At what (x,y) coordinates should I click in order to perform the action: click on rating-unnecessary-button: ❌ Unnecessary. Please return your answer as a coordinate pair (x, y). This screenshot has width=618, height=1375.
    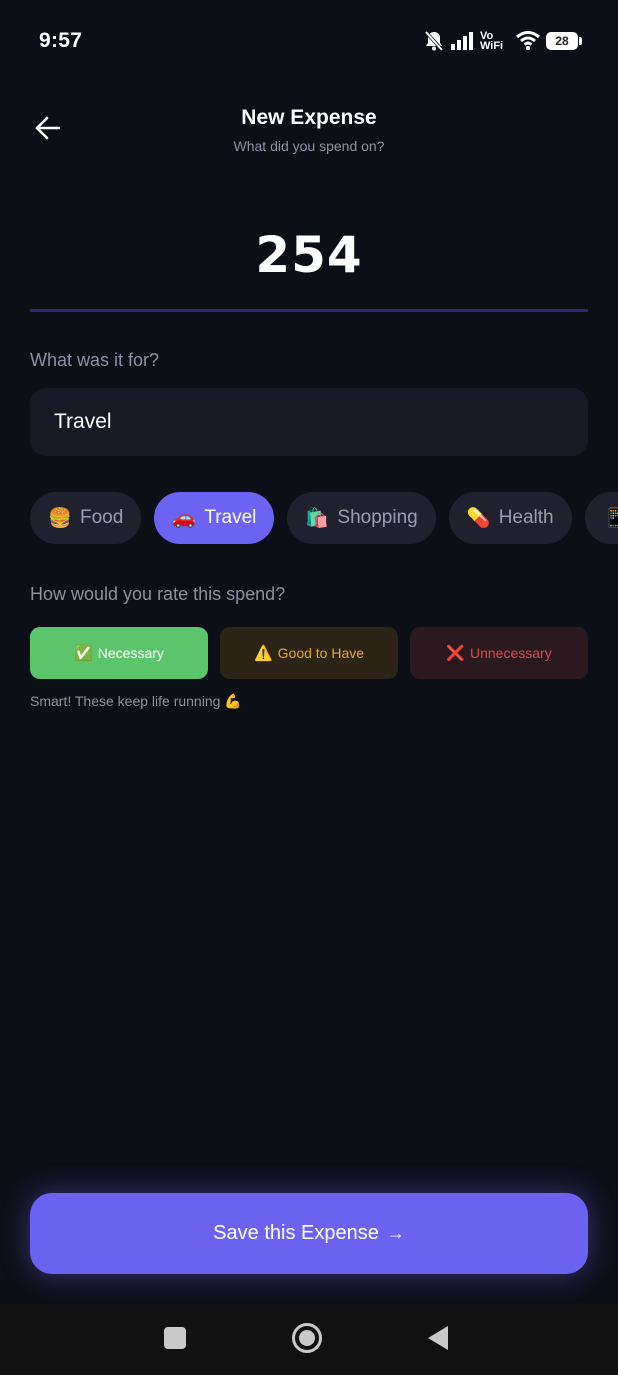
    Looking at the image, I should click on (499, 653).